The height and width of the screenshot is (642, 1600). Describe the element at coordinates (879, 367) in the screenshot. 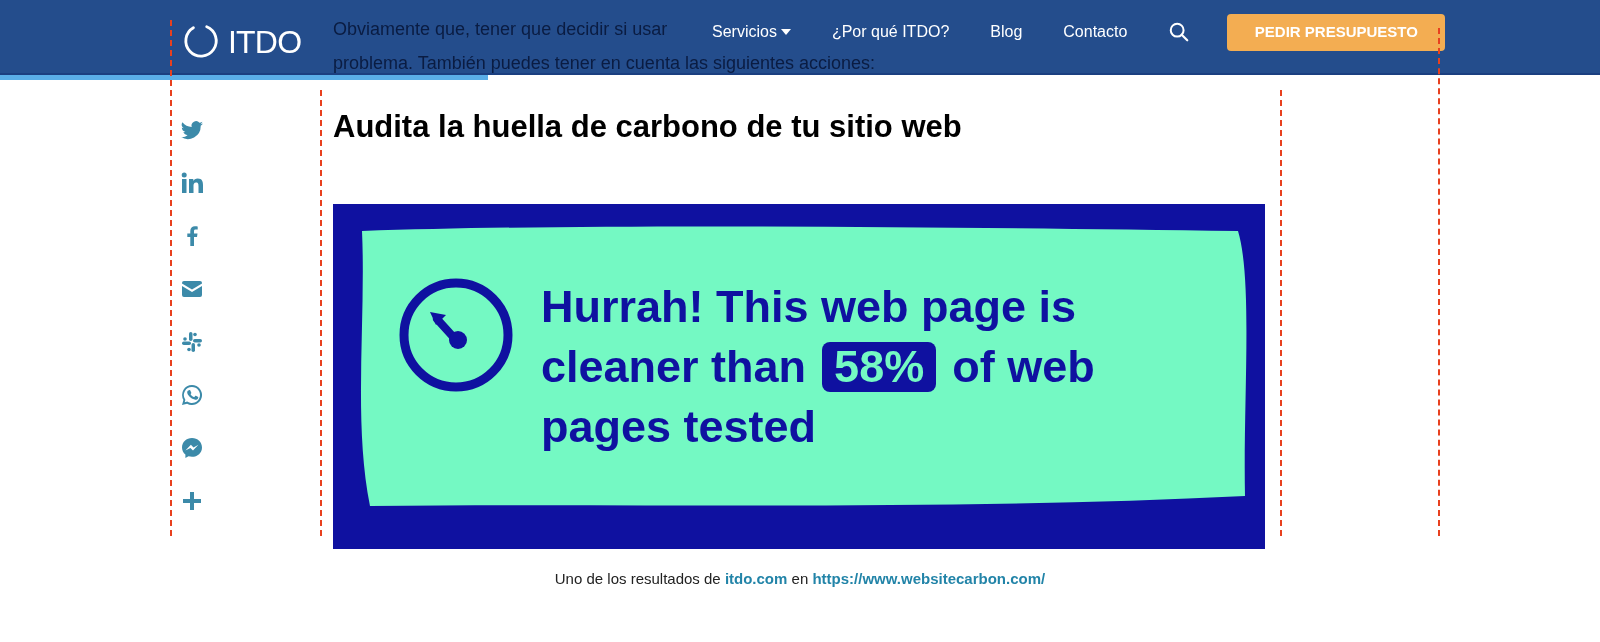

I see `percentage-highlight: 58%` at that location.